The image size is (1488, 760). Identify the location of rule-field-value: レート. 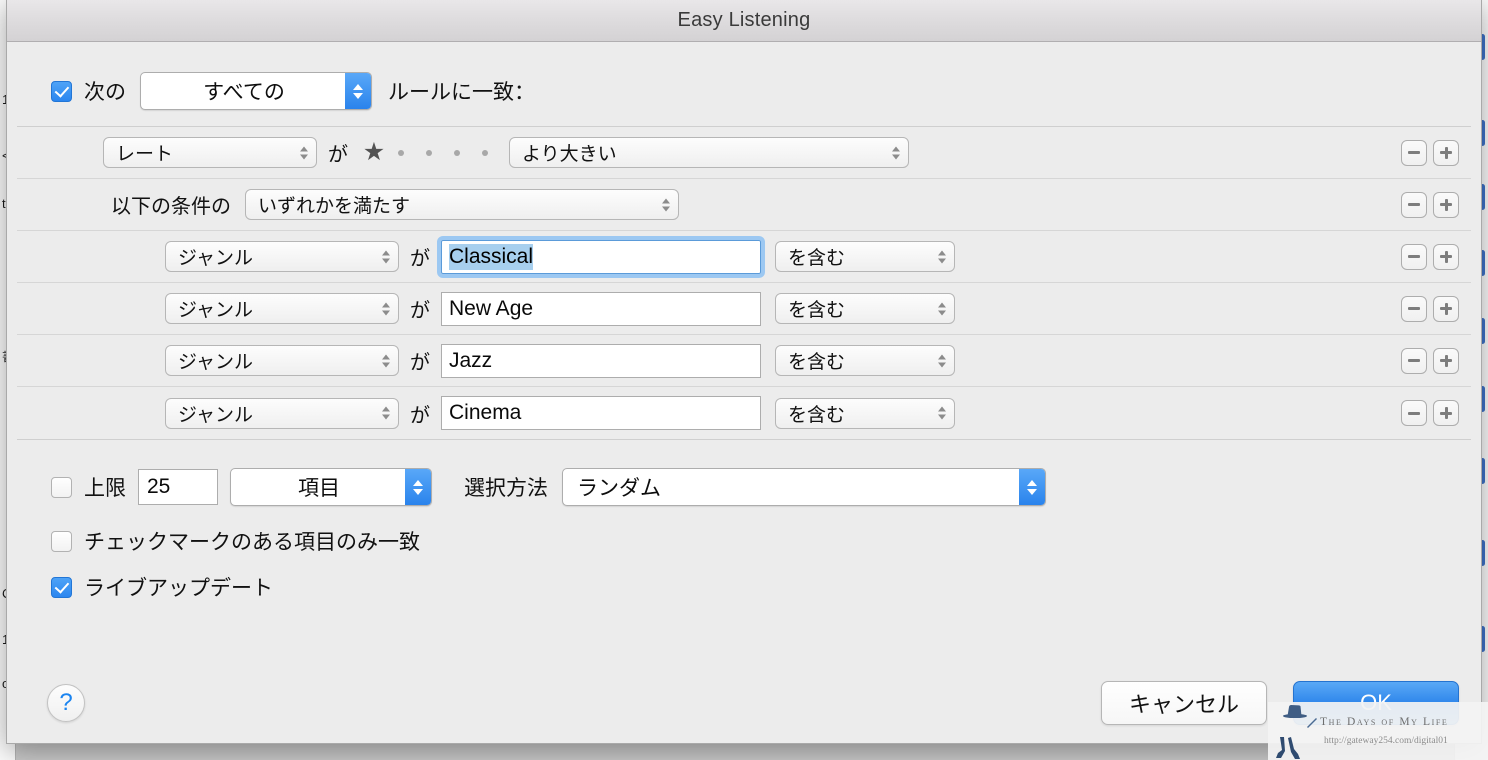
(145, 154).